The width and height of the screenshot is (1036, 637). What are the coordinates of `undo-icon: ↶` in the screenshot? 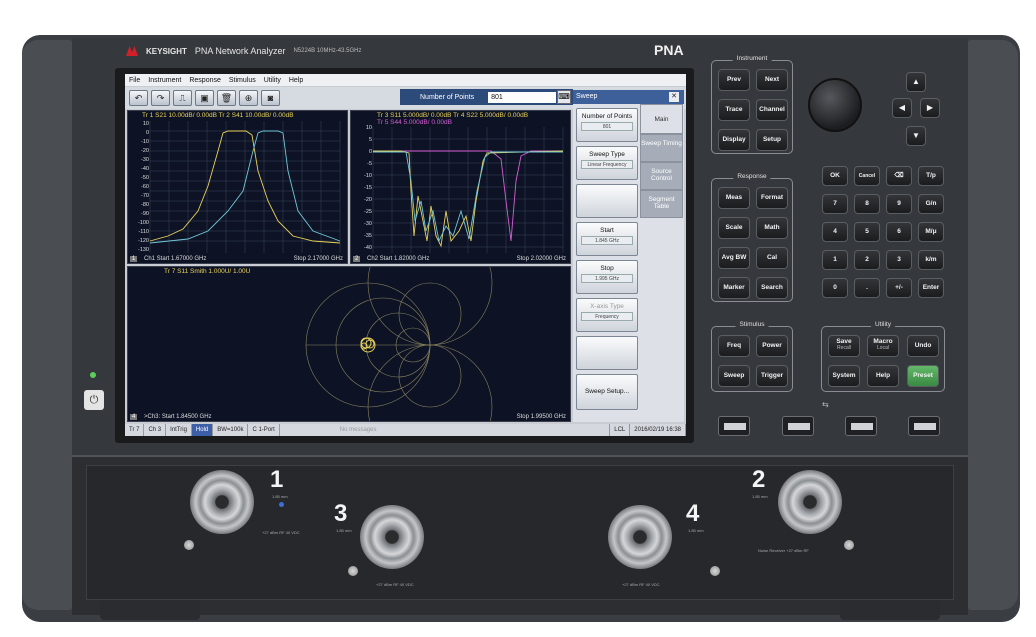 It's located at (138, 98).